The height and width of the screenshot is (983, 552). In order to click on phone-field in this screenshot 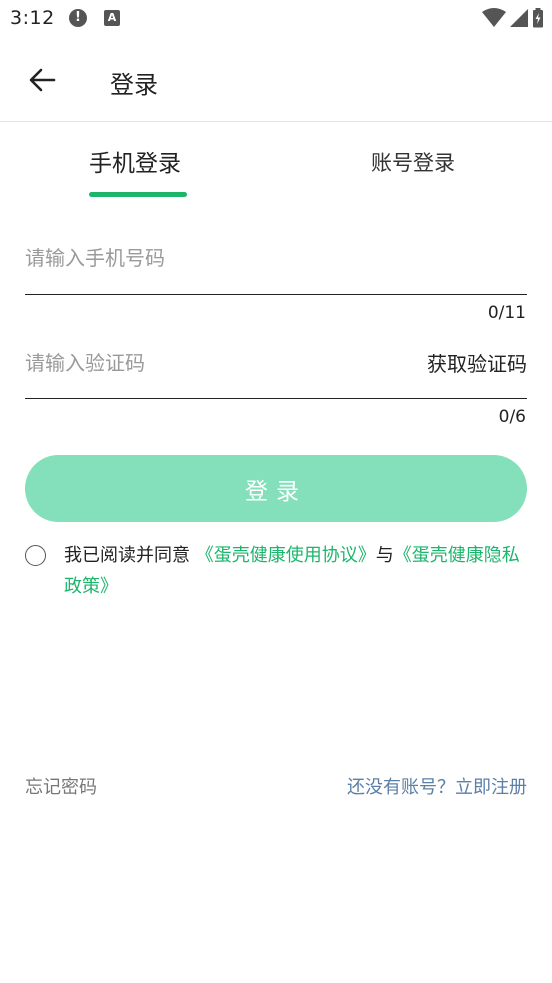, I will do `click(276, 267)`.